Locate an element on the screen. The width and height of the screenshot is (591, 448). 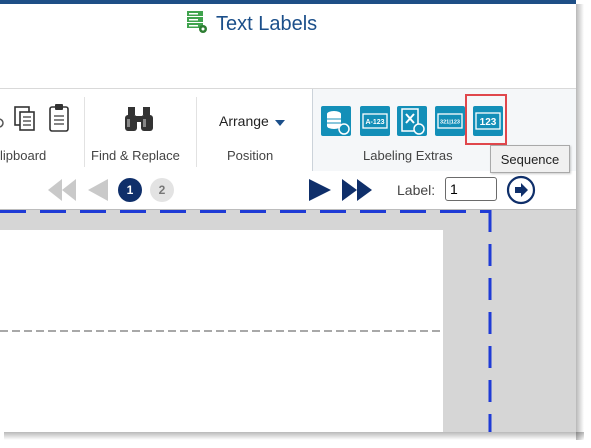
next-page-icon is located at coordinates (320, 192).